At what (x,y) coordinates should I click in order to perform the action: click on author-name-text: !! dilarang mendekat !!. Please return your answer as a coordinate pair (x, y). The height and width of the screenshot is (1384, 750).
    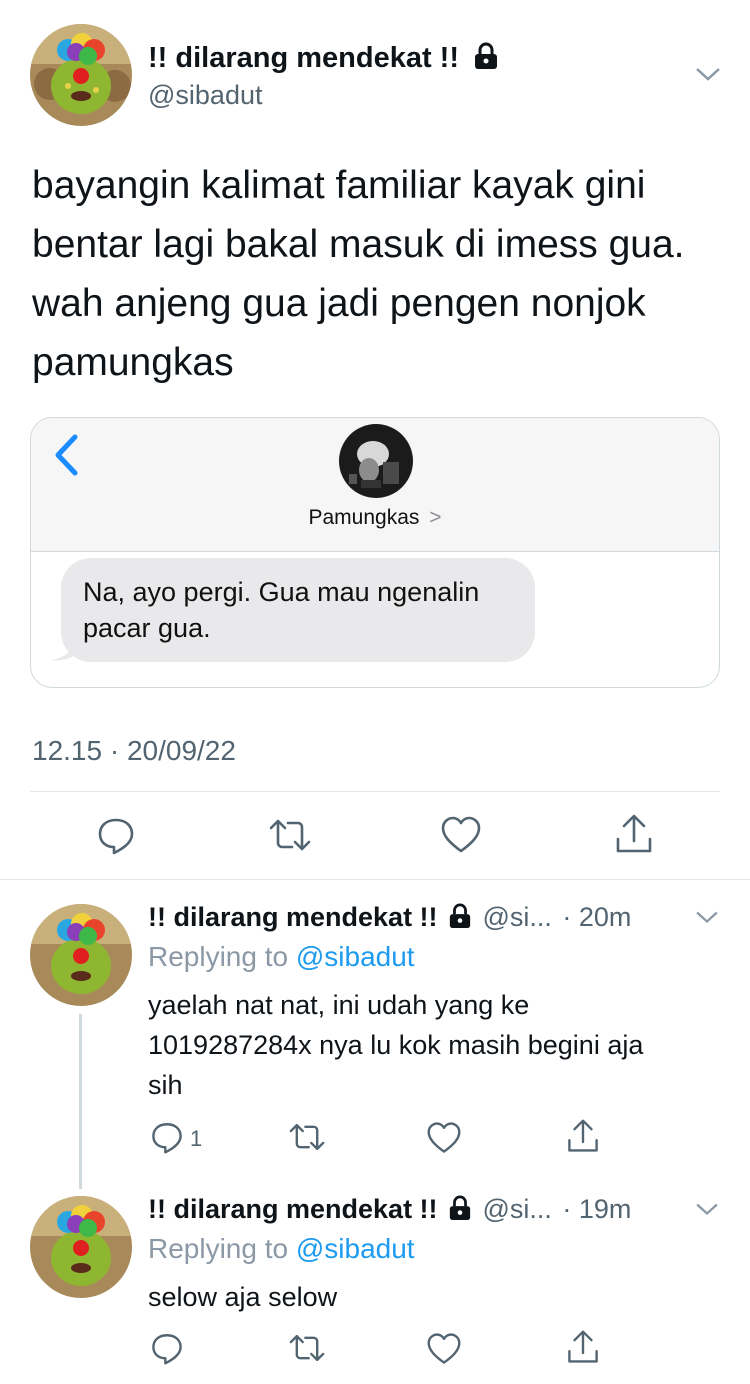
    Looking at the image, I should click on (303, 58).